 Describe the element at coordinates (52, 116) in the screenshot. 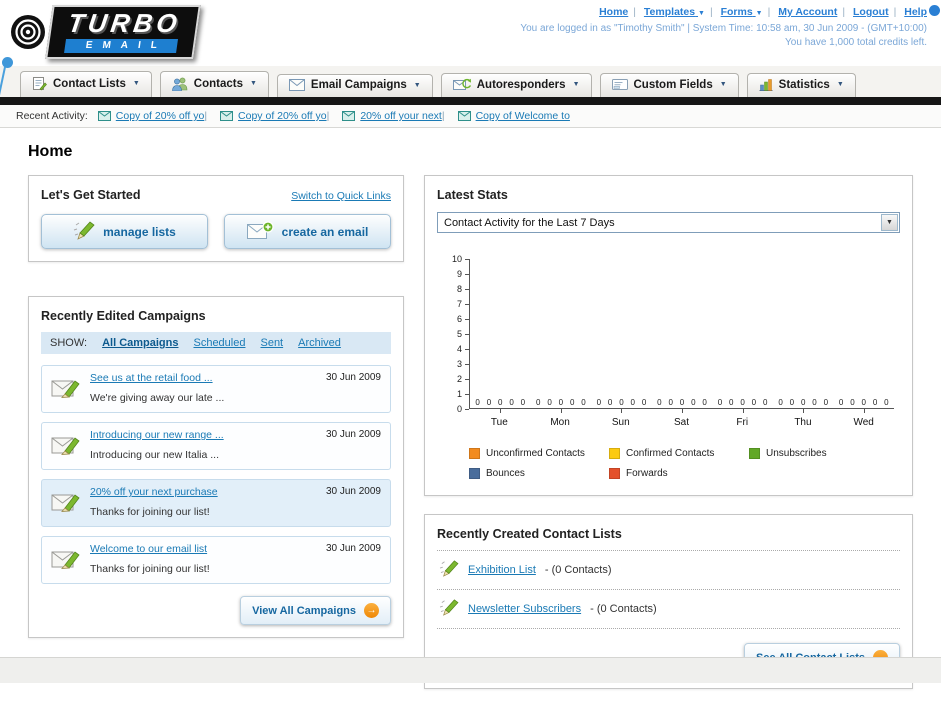

I see `recent-activity-label: Recent Activity:` at that location.